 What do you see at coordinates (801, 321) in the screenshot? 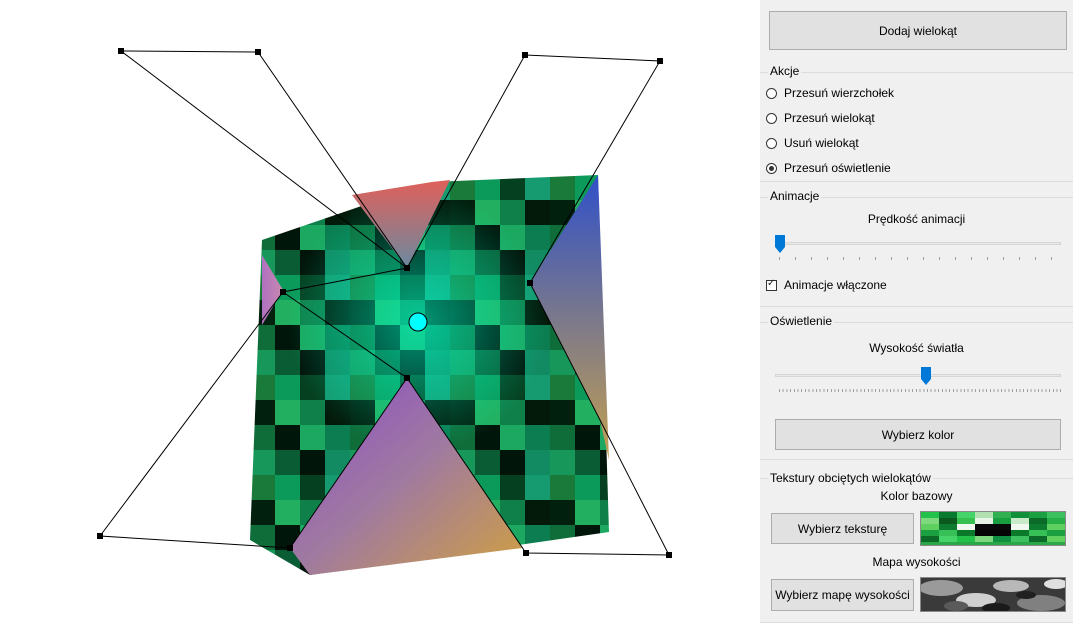
I see `lighting-group-title: Oświetlenie` at bounding box center [801, 321].